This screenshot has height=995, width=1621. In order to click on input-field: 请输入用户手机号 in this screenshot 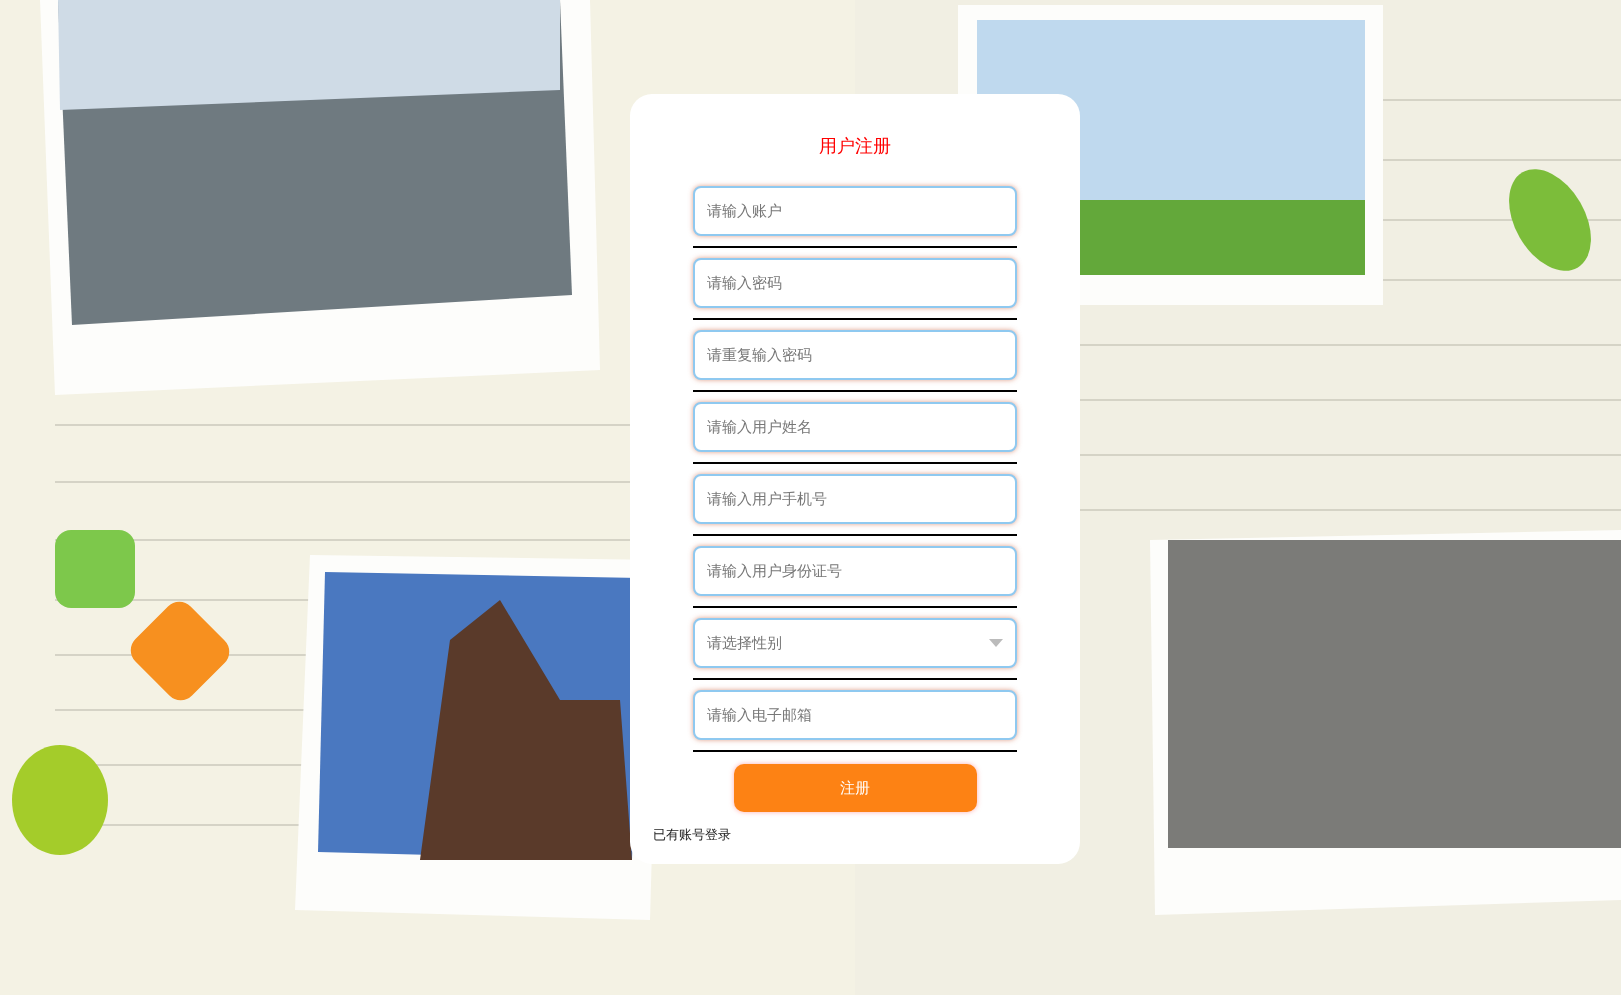, I will do `click(855, 499)`.